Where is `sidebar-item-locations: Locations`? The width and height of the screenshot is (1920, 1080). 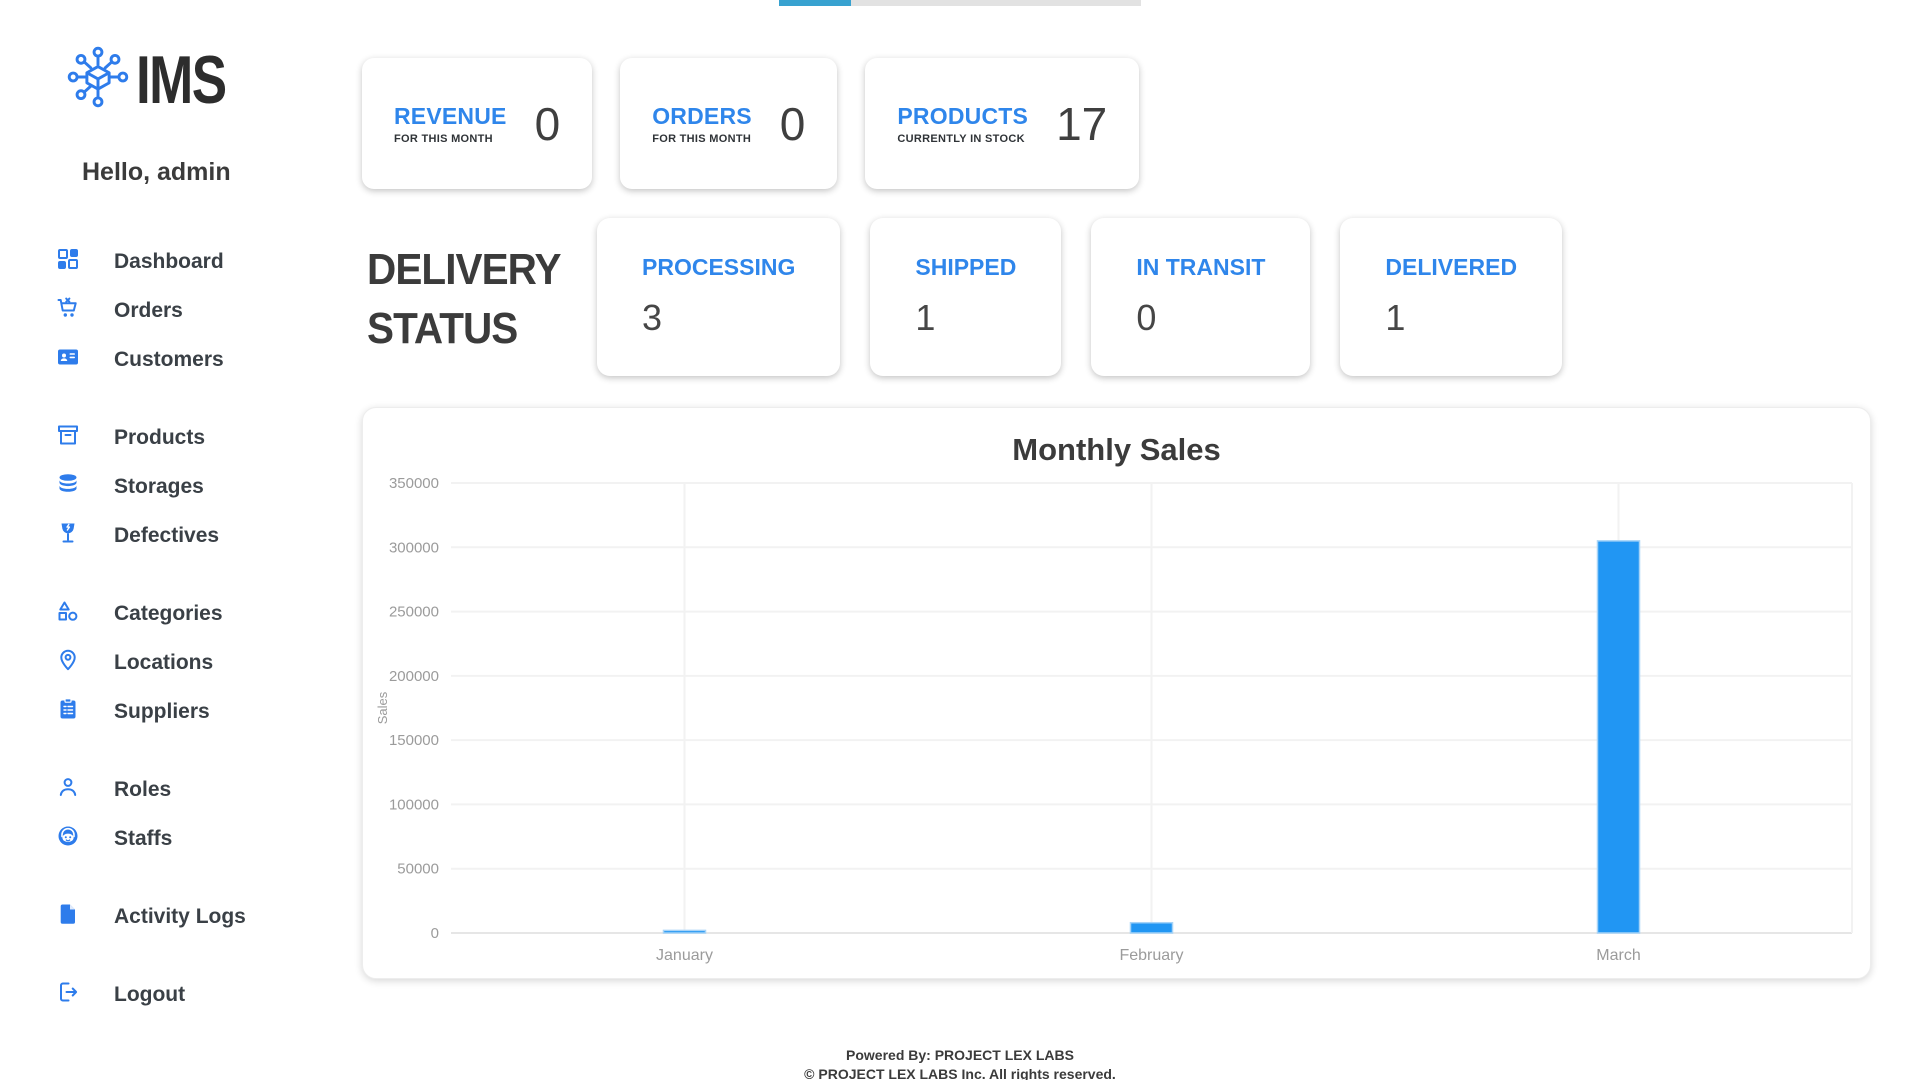 sidebar-item-locations: Locations is located at coordinates (161, 662).